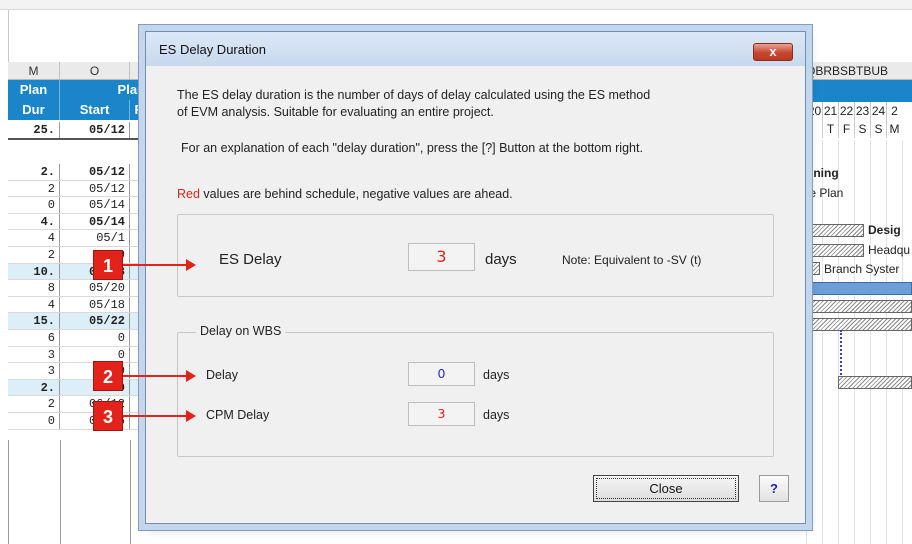  I want to click on table-row: 206/12, so click(78, 404).